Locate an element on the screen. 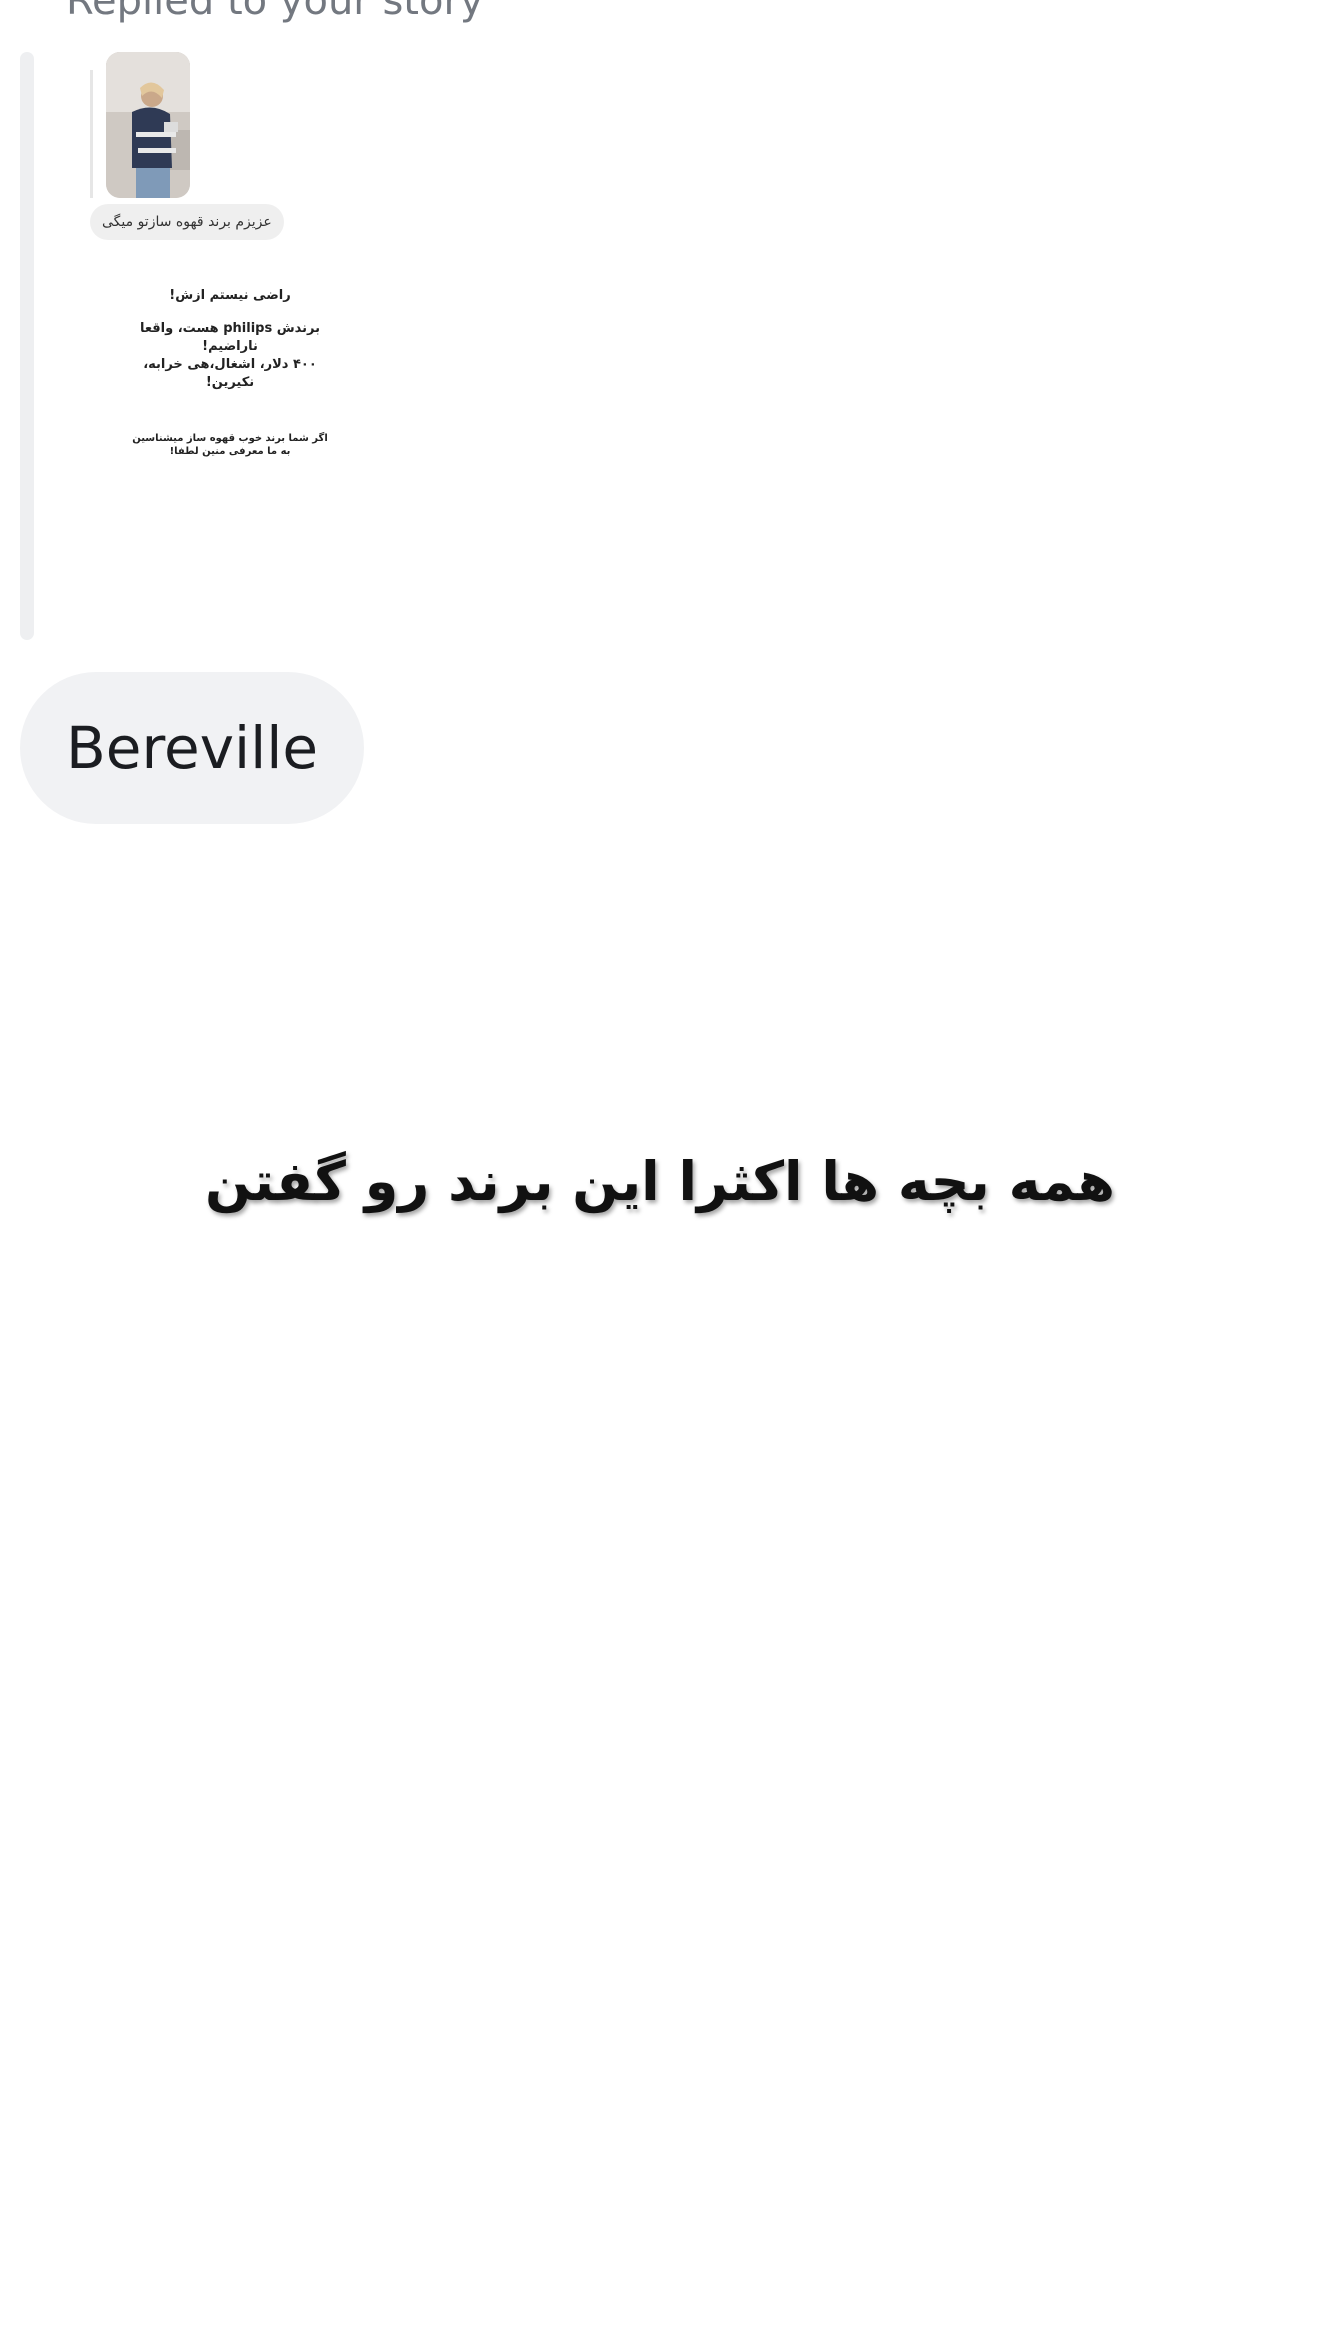  story-text-line: اگر شما برند خوب قهوه ساز میشناسین is located at coordinates (230, 438).